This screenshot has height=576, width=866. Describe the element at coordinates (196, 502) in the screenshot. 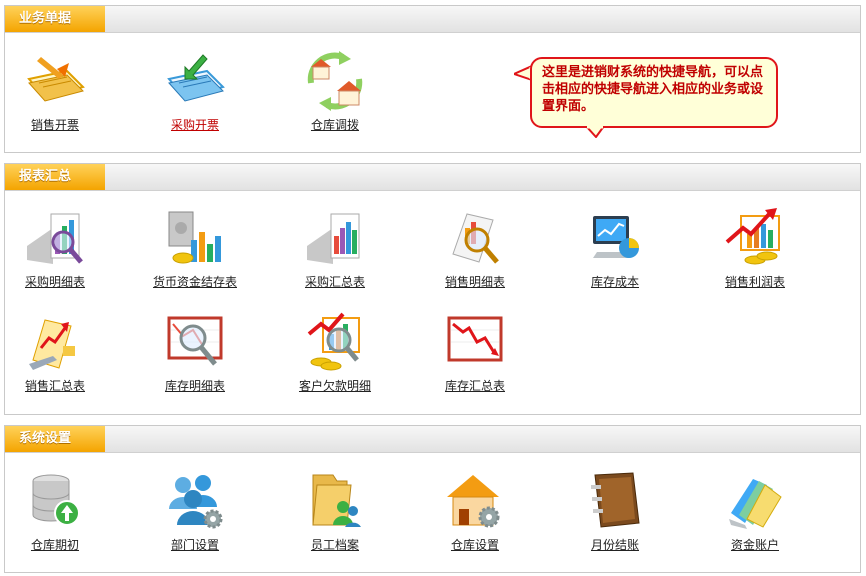

I see `department-settings-icon` at that location.